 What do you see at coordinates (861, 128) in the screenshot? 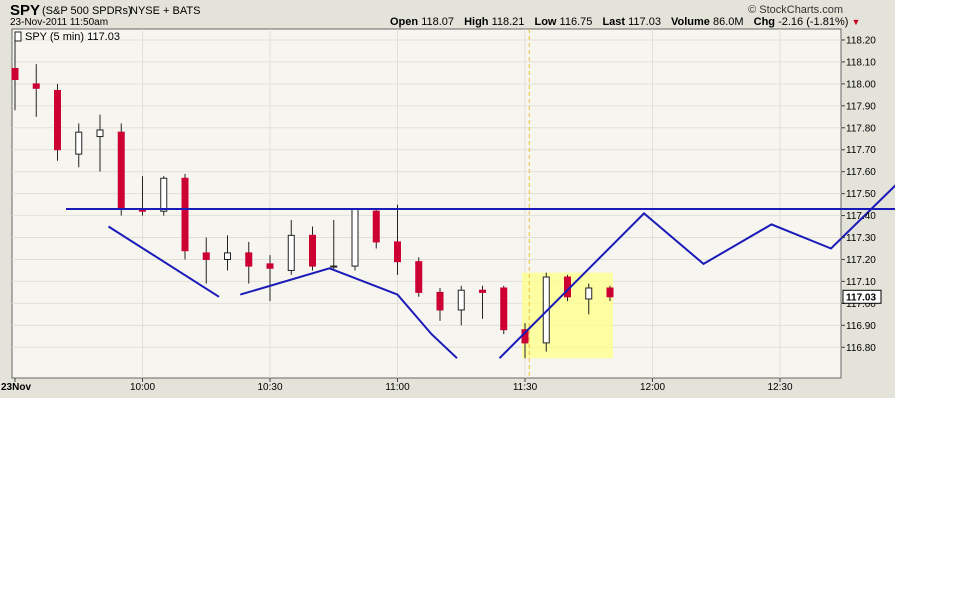
I see `y-tick-label: 117.80` at bounding box center [861, 128].